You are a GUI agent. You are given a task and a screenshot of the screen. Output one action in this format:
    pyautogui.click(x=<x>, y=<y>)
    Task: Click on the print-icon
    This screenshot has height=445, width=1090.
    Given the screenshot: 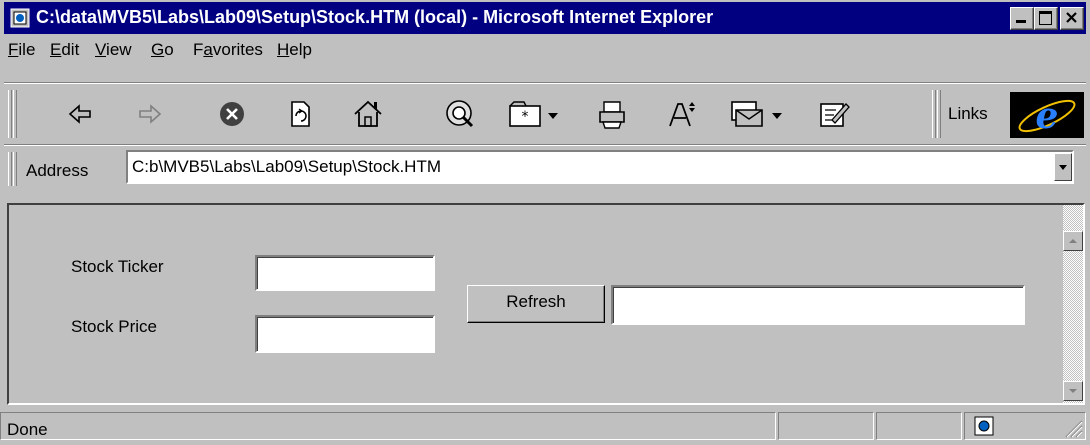 What is the action you would take?
    pyautogui.click(x=612, y=114)
    